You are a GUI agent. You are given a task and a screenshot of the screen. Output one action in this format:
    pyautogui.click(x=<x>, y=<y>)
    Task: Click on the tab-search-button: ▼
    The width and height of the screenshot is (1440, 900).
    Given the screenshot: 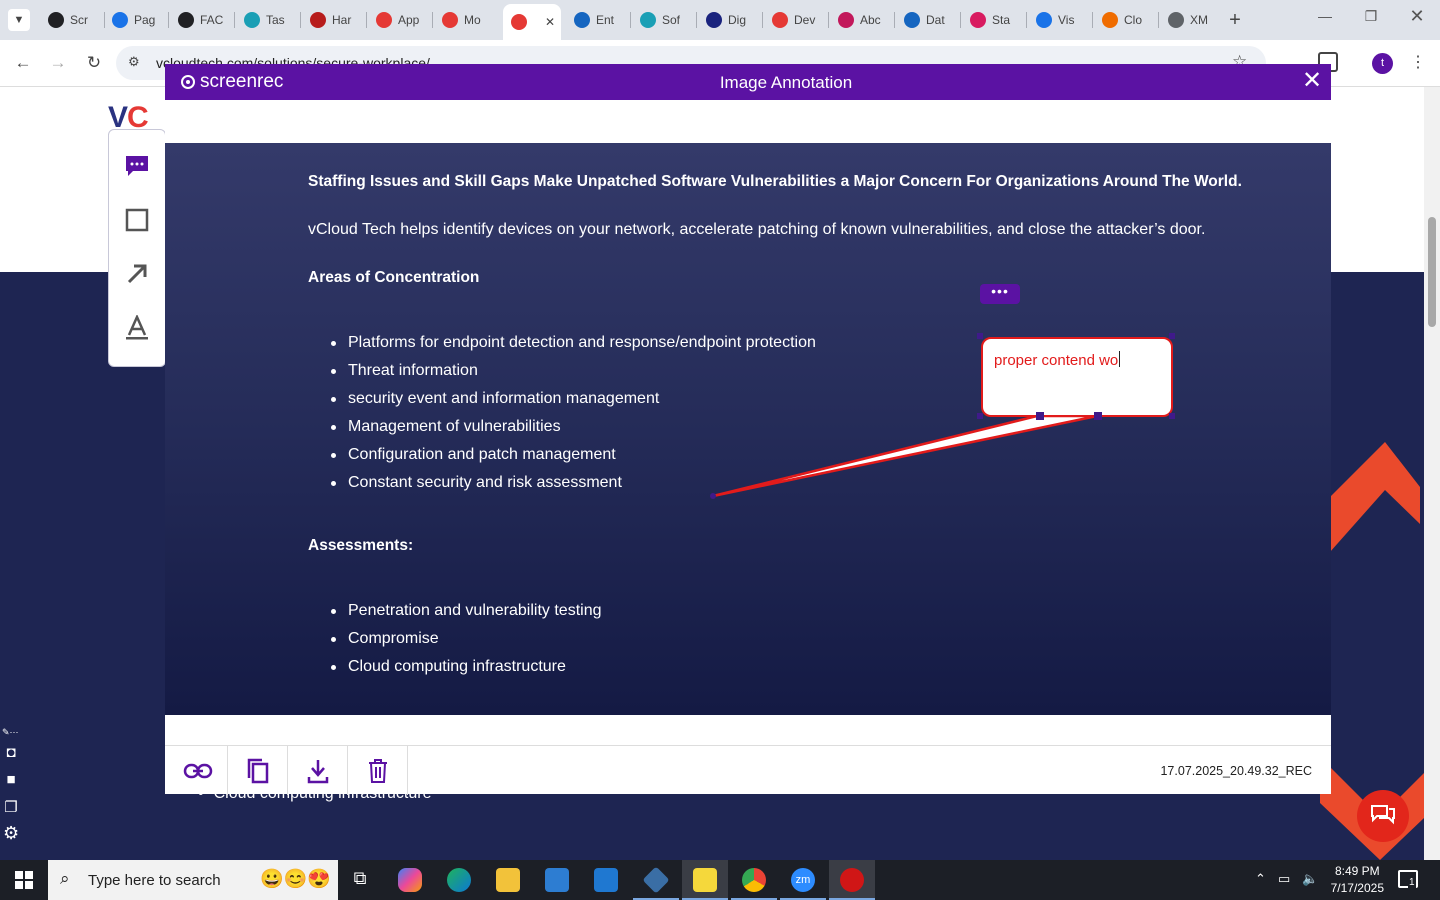 What is the action you would take?
    pyautogui.click(x=19, y=20)
    